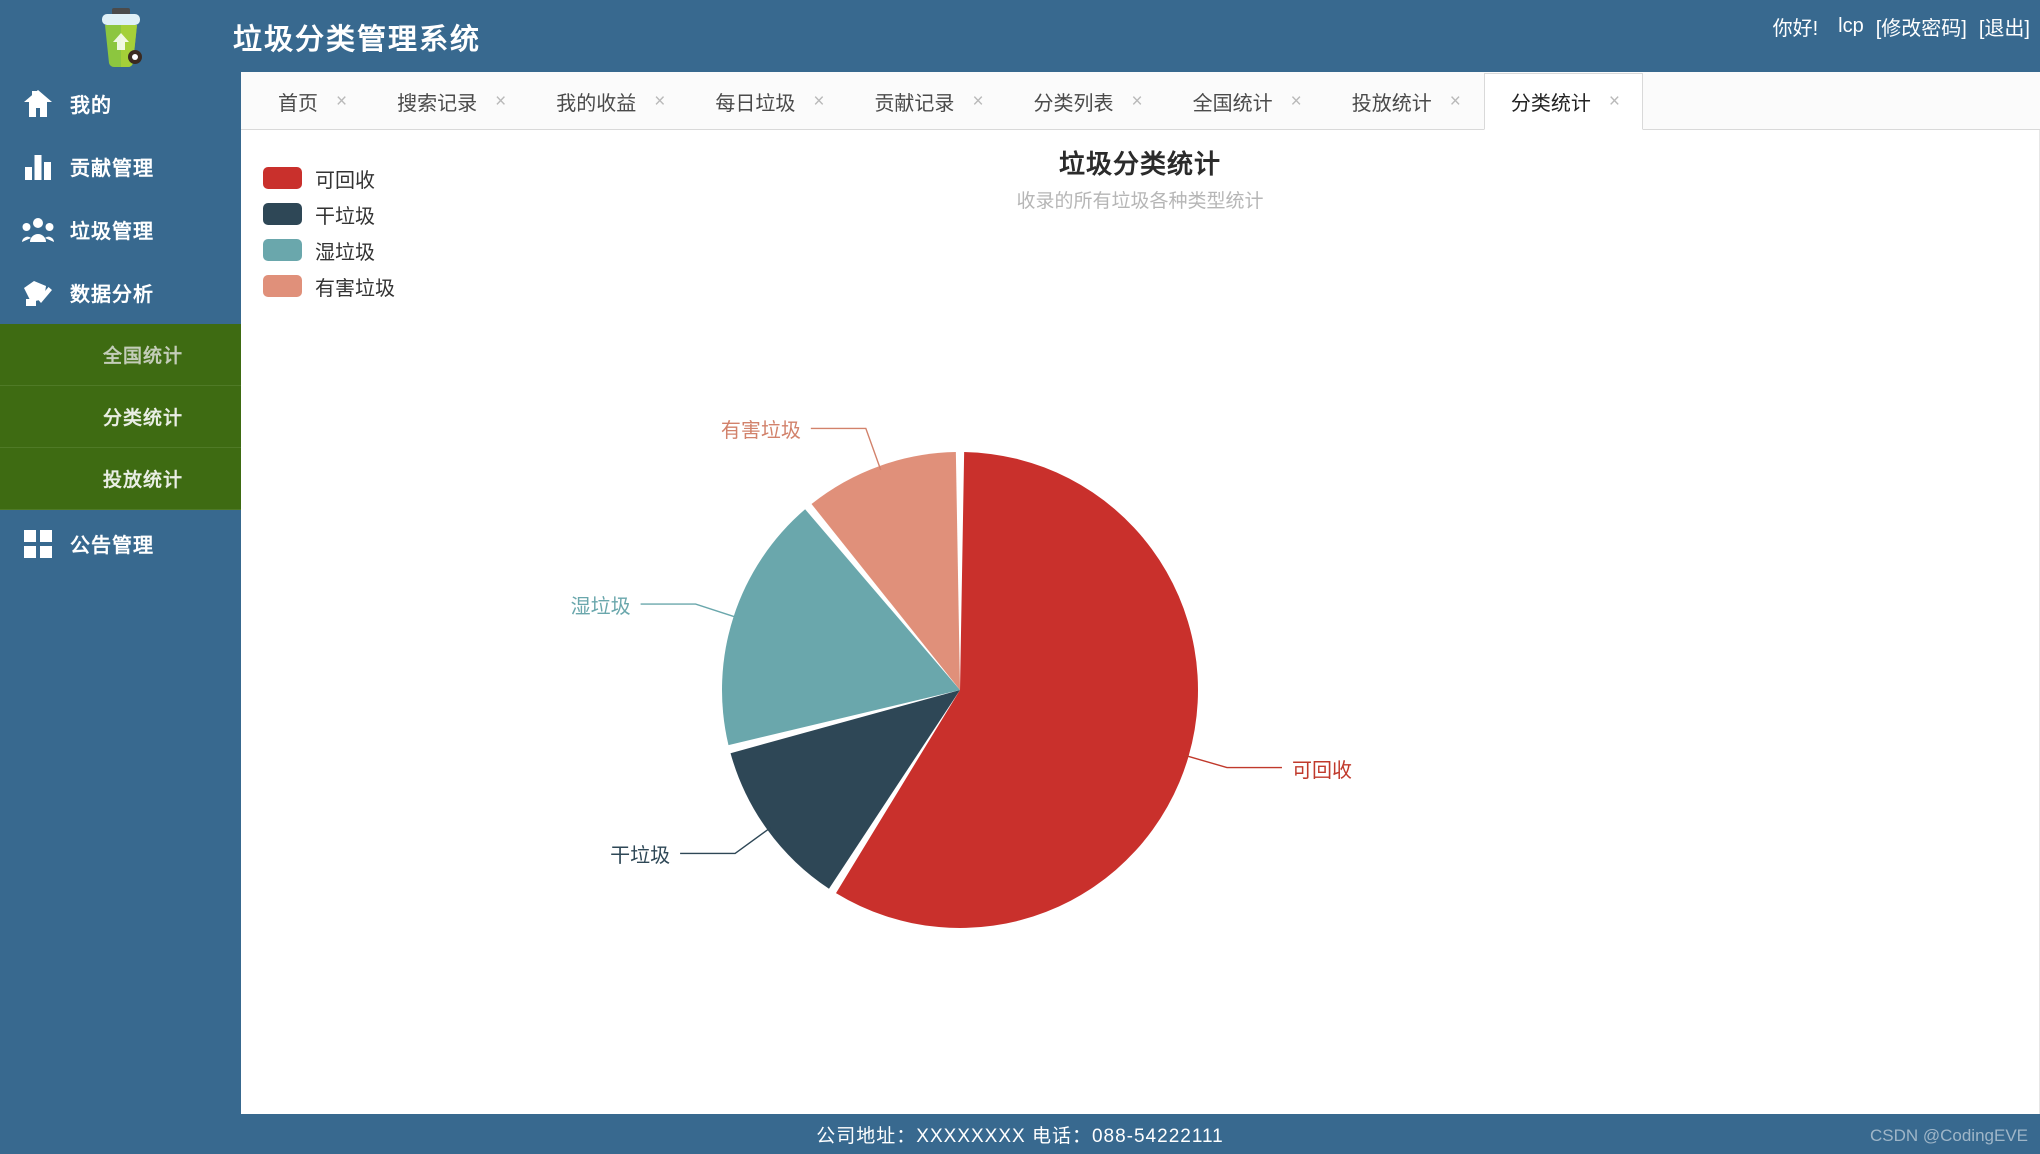 The width and height of the screenshot is (2040, 1154). Describe the element at coordinates (1921, 26) in the screenshot. I see `change-password-link: [修改密码]` at that location.